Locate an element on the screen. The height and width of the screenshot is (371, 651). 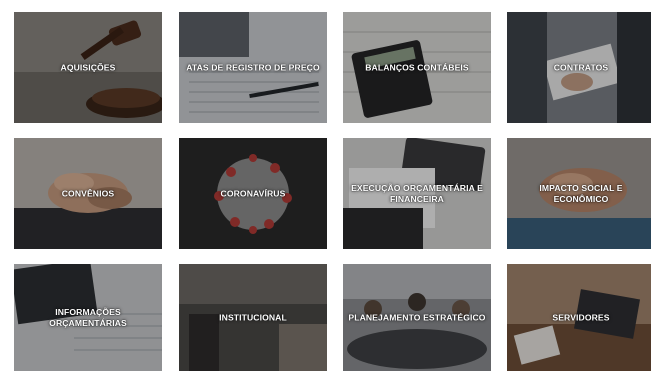
tile-label: SERVIDORES is located at coordinates (581, 317).